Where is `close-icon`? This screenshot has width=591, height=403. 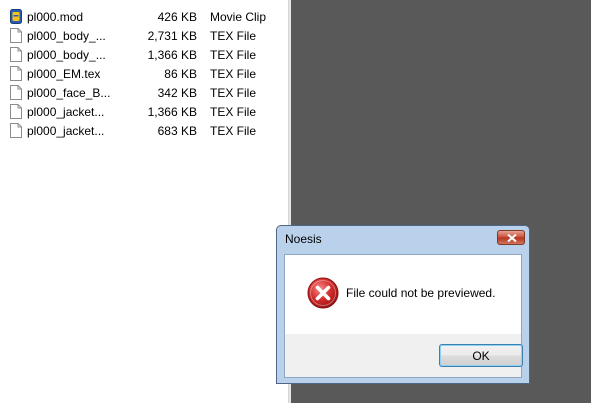 close-icon is located at coordinates (512, 238).